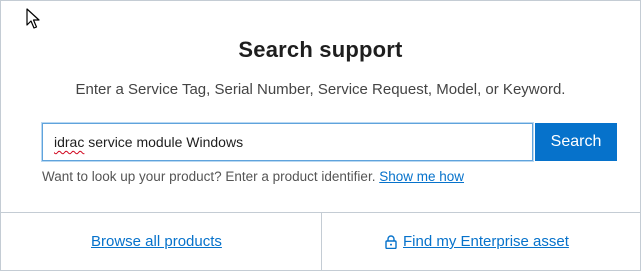 Image resolution: width=641 pixels, height=271 pixels. What do you see at coordinates (391, 241) in the screenshot?
I see `lock-icon` at bounding box center [391, 241].